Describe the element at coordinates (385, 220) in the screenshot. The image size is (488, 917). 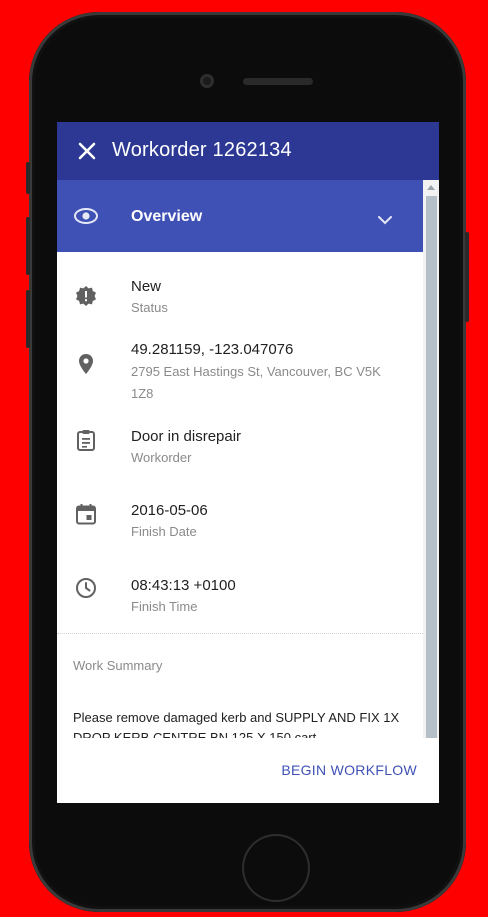
I see `chevron-down-icon` at that location.